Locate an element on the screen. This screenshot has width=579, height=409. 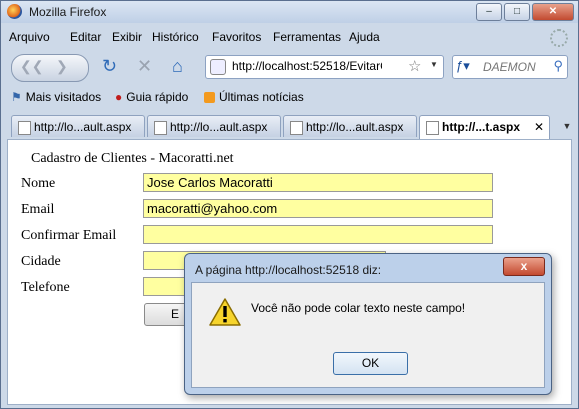
nome-input: Jose Carlos Macoratti is located at coordinates (318, 182).